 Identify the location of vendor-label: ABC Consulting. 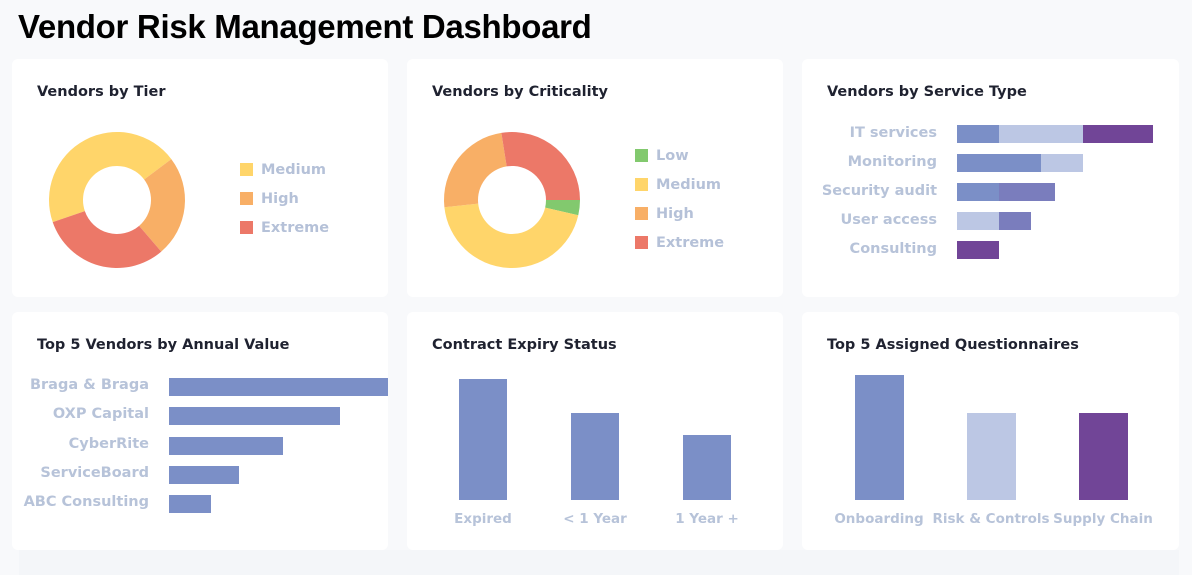
(86, 502).